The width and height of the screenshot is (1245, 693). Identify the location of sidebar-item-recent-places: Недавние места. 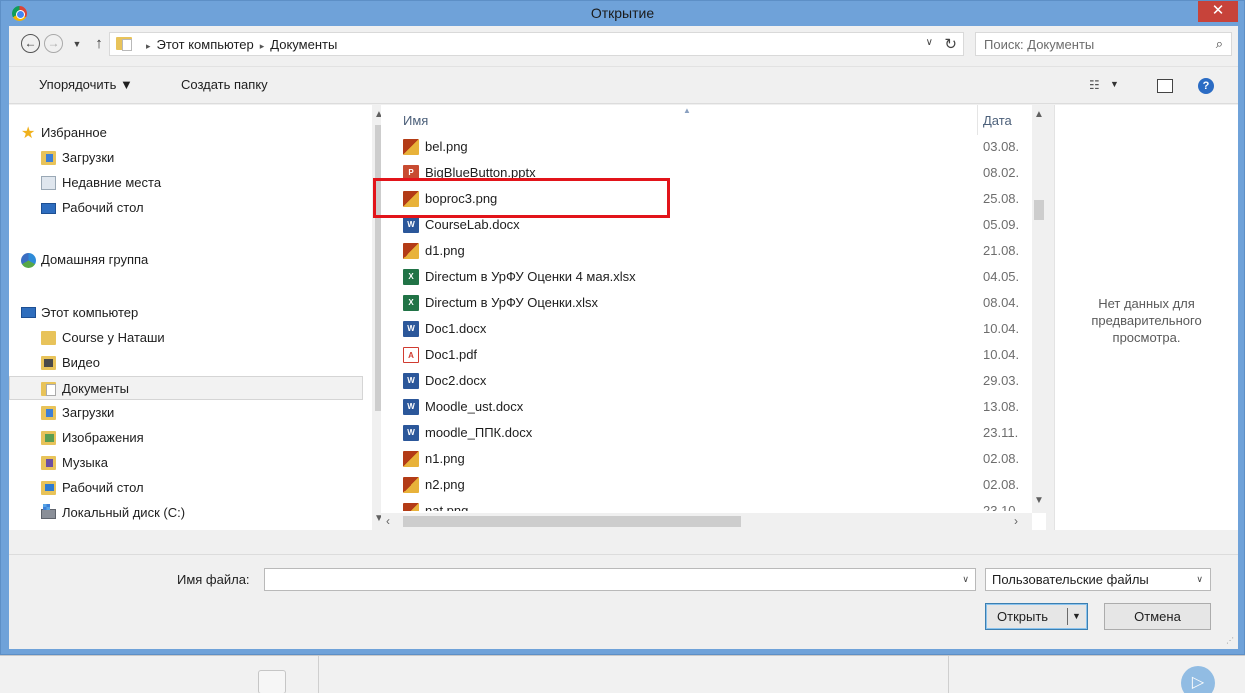
(186, 183).